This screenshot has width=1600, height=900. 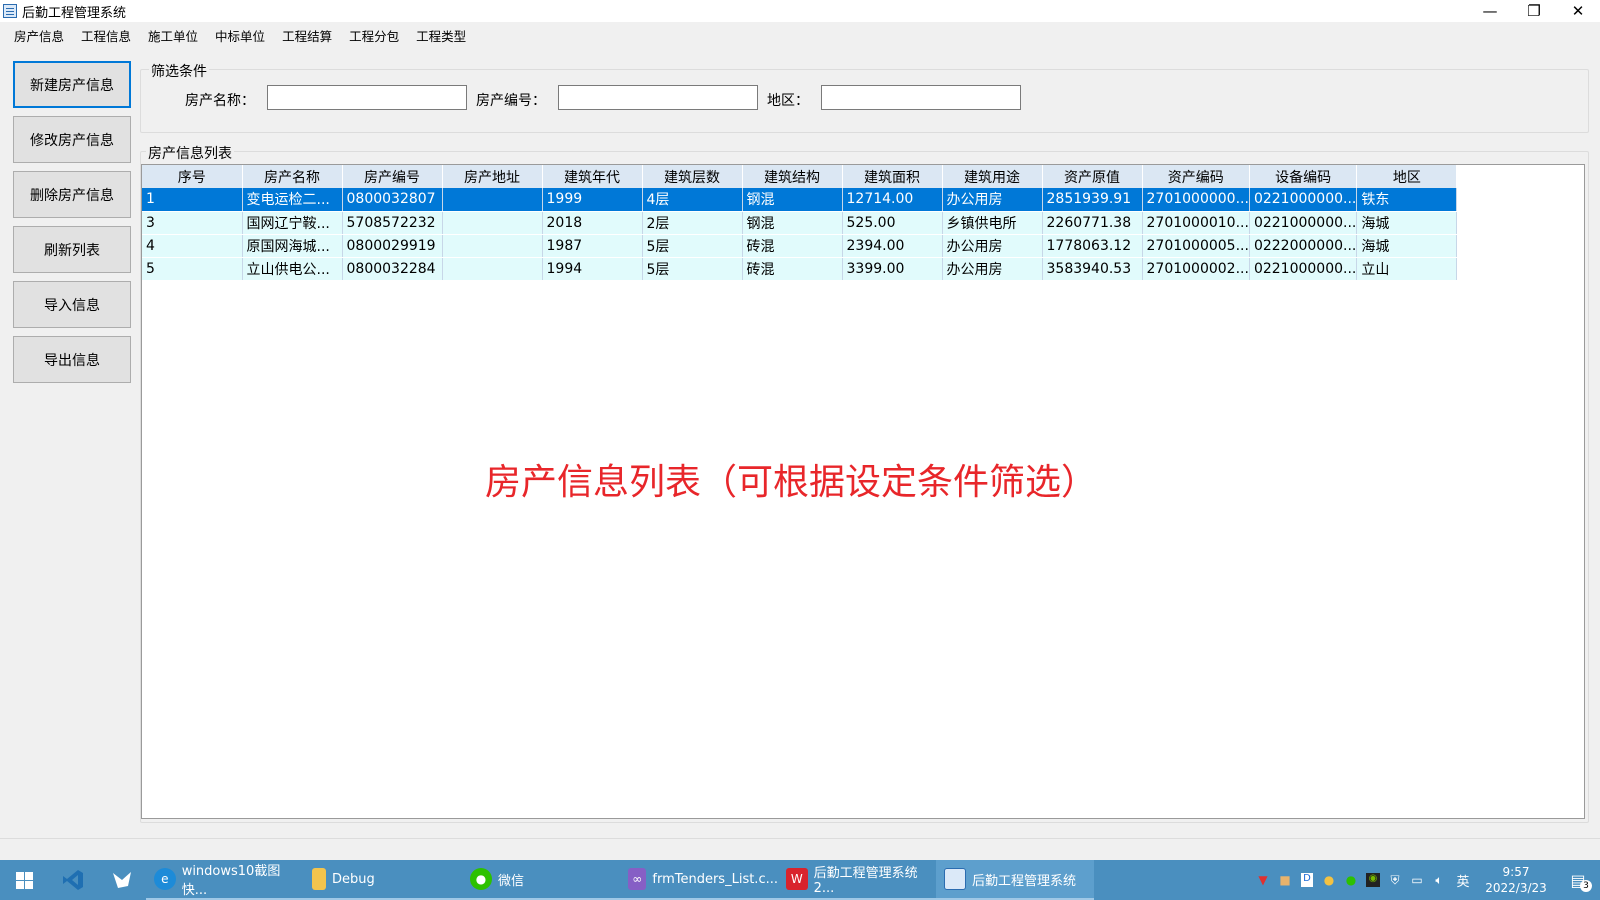 What do you see at coordinates (40, 35) in the screenshot?
I see `menu-property-info: 房产信息` at bounding box center [40, 35].